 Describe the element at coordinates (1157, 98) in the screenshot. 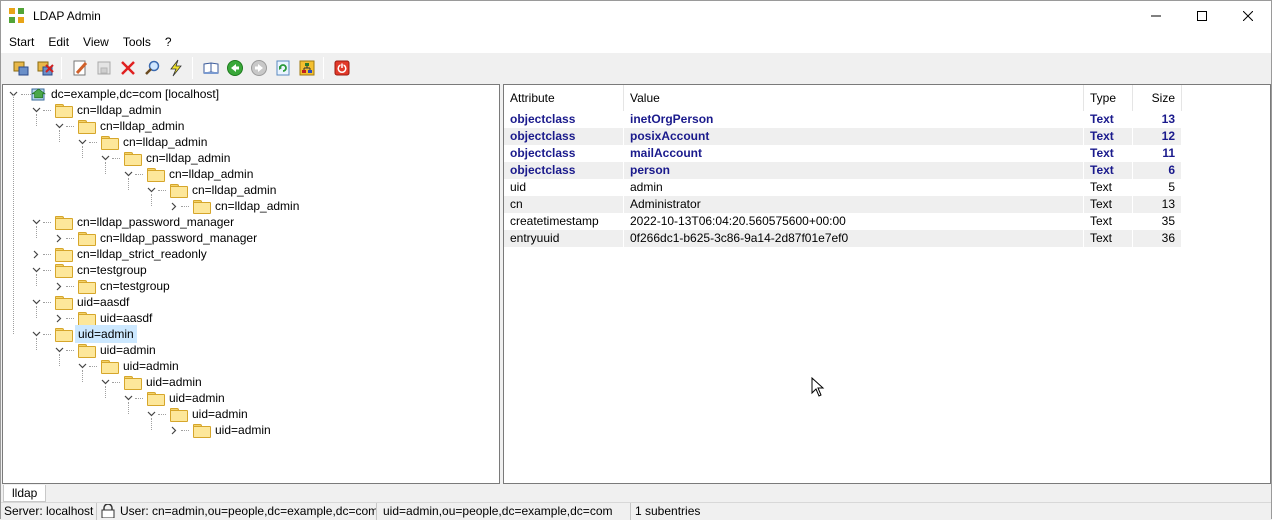

I see `column-header-size: Size` at that location.